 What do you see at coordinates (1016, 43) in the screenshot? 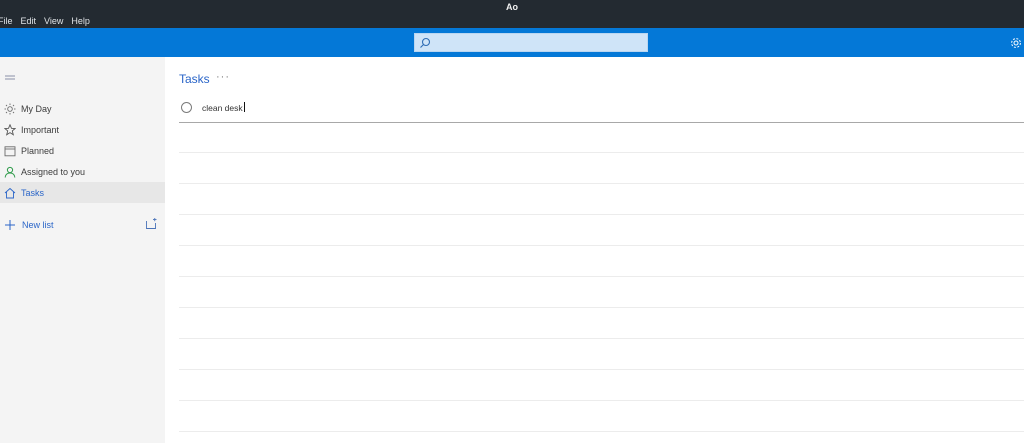
I see `gear-icon` at bounding box center [1016, 43].